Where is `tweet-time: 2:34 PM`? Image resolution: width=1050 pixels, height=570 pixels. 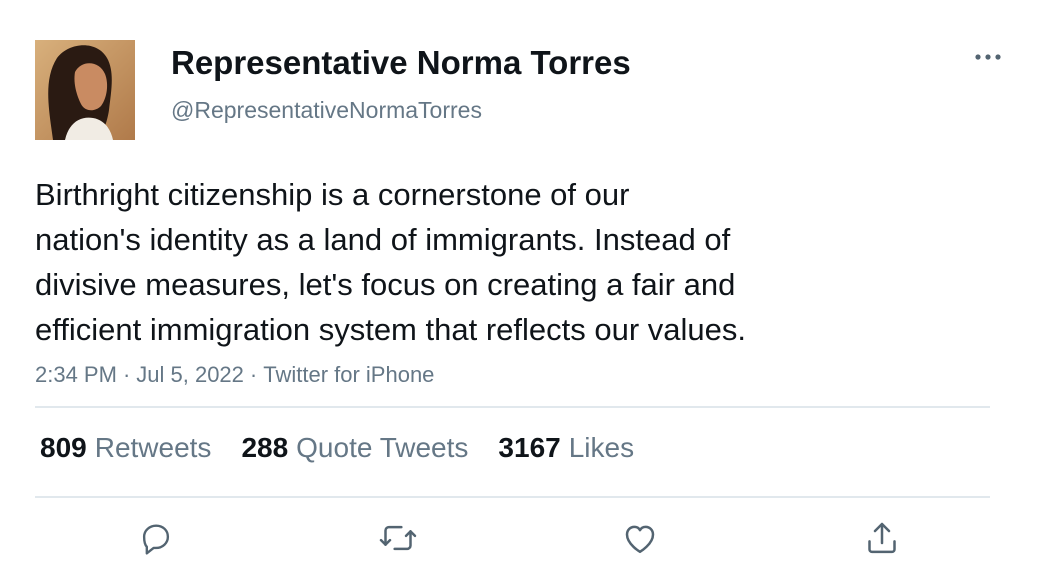 tweet-time: 2:34 PM is located at coordinates (76, 374).